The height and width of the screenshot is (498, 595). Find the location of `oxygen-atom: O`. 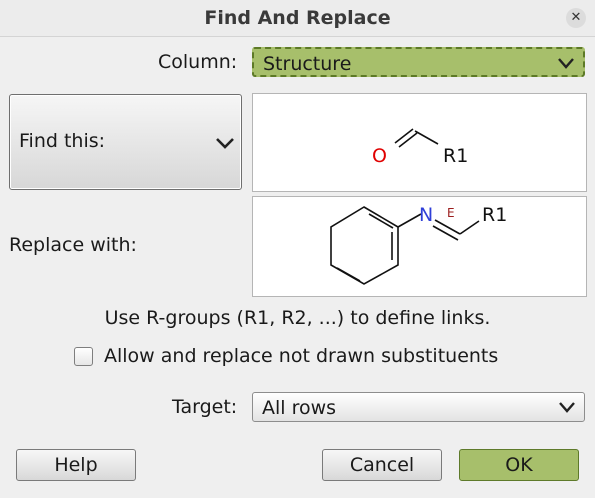

oxygen-atom: O is located at coordinates (379, 156).